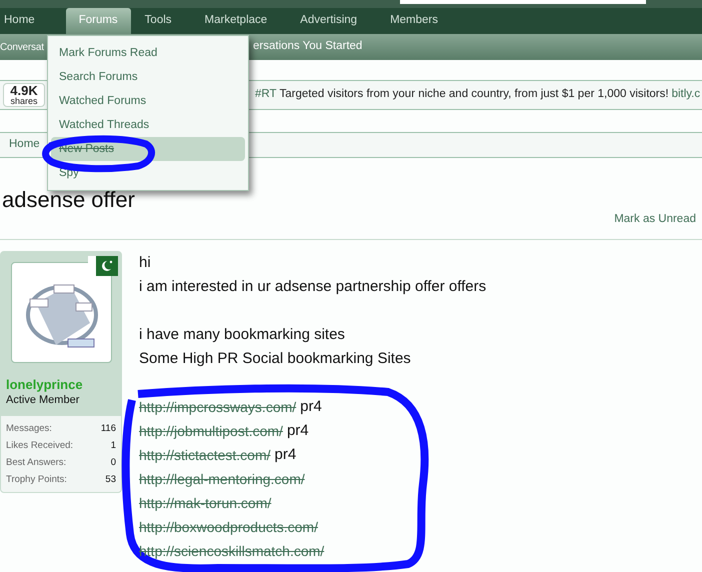 This screenshot has width=702, height=572. What do you see at coordinates (414, 21) in the screenshot?
I see `nav-tab: Members` at bounding box center [414, 21].